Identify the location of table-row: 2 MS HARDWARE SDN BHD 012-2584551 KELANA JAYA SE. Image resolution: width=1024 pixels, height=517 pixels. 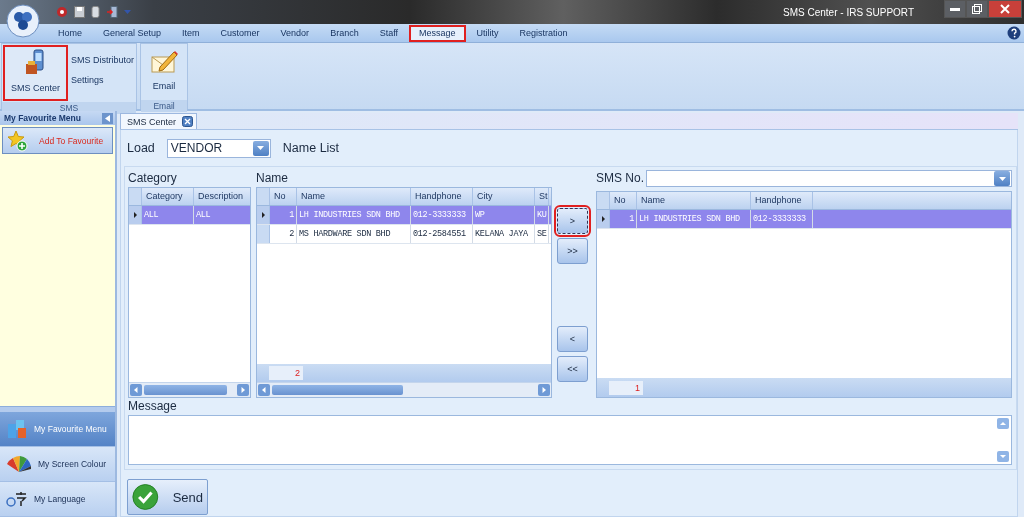
(404, 234).